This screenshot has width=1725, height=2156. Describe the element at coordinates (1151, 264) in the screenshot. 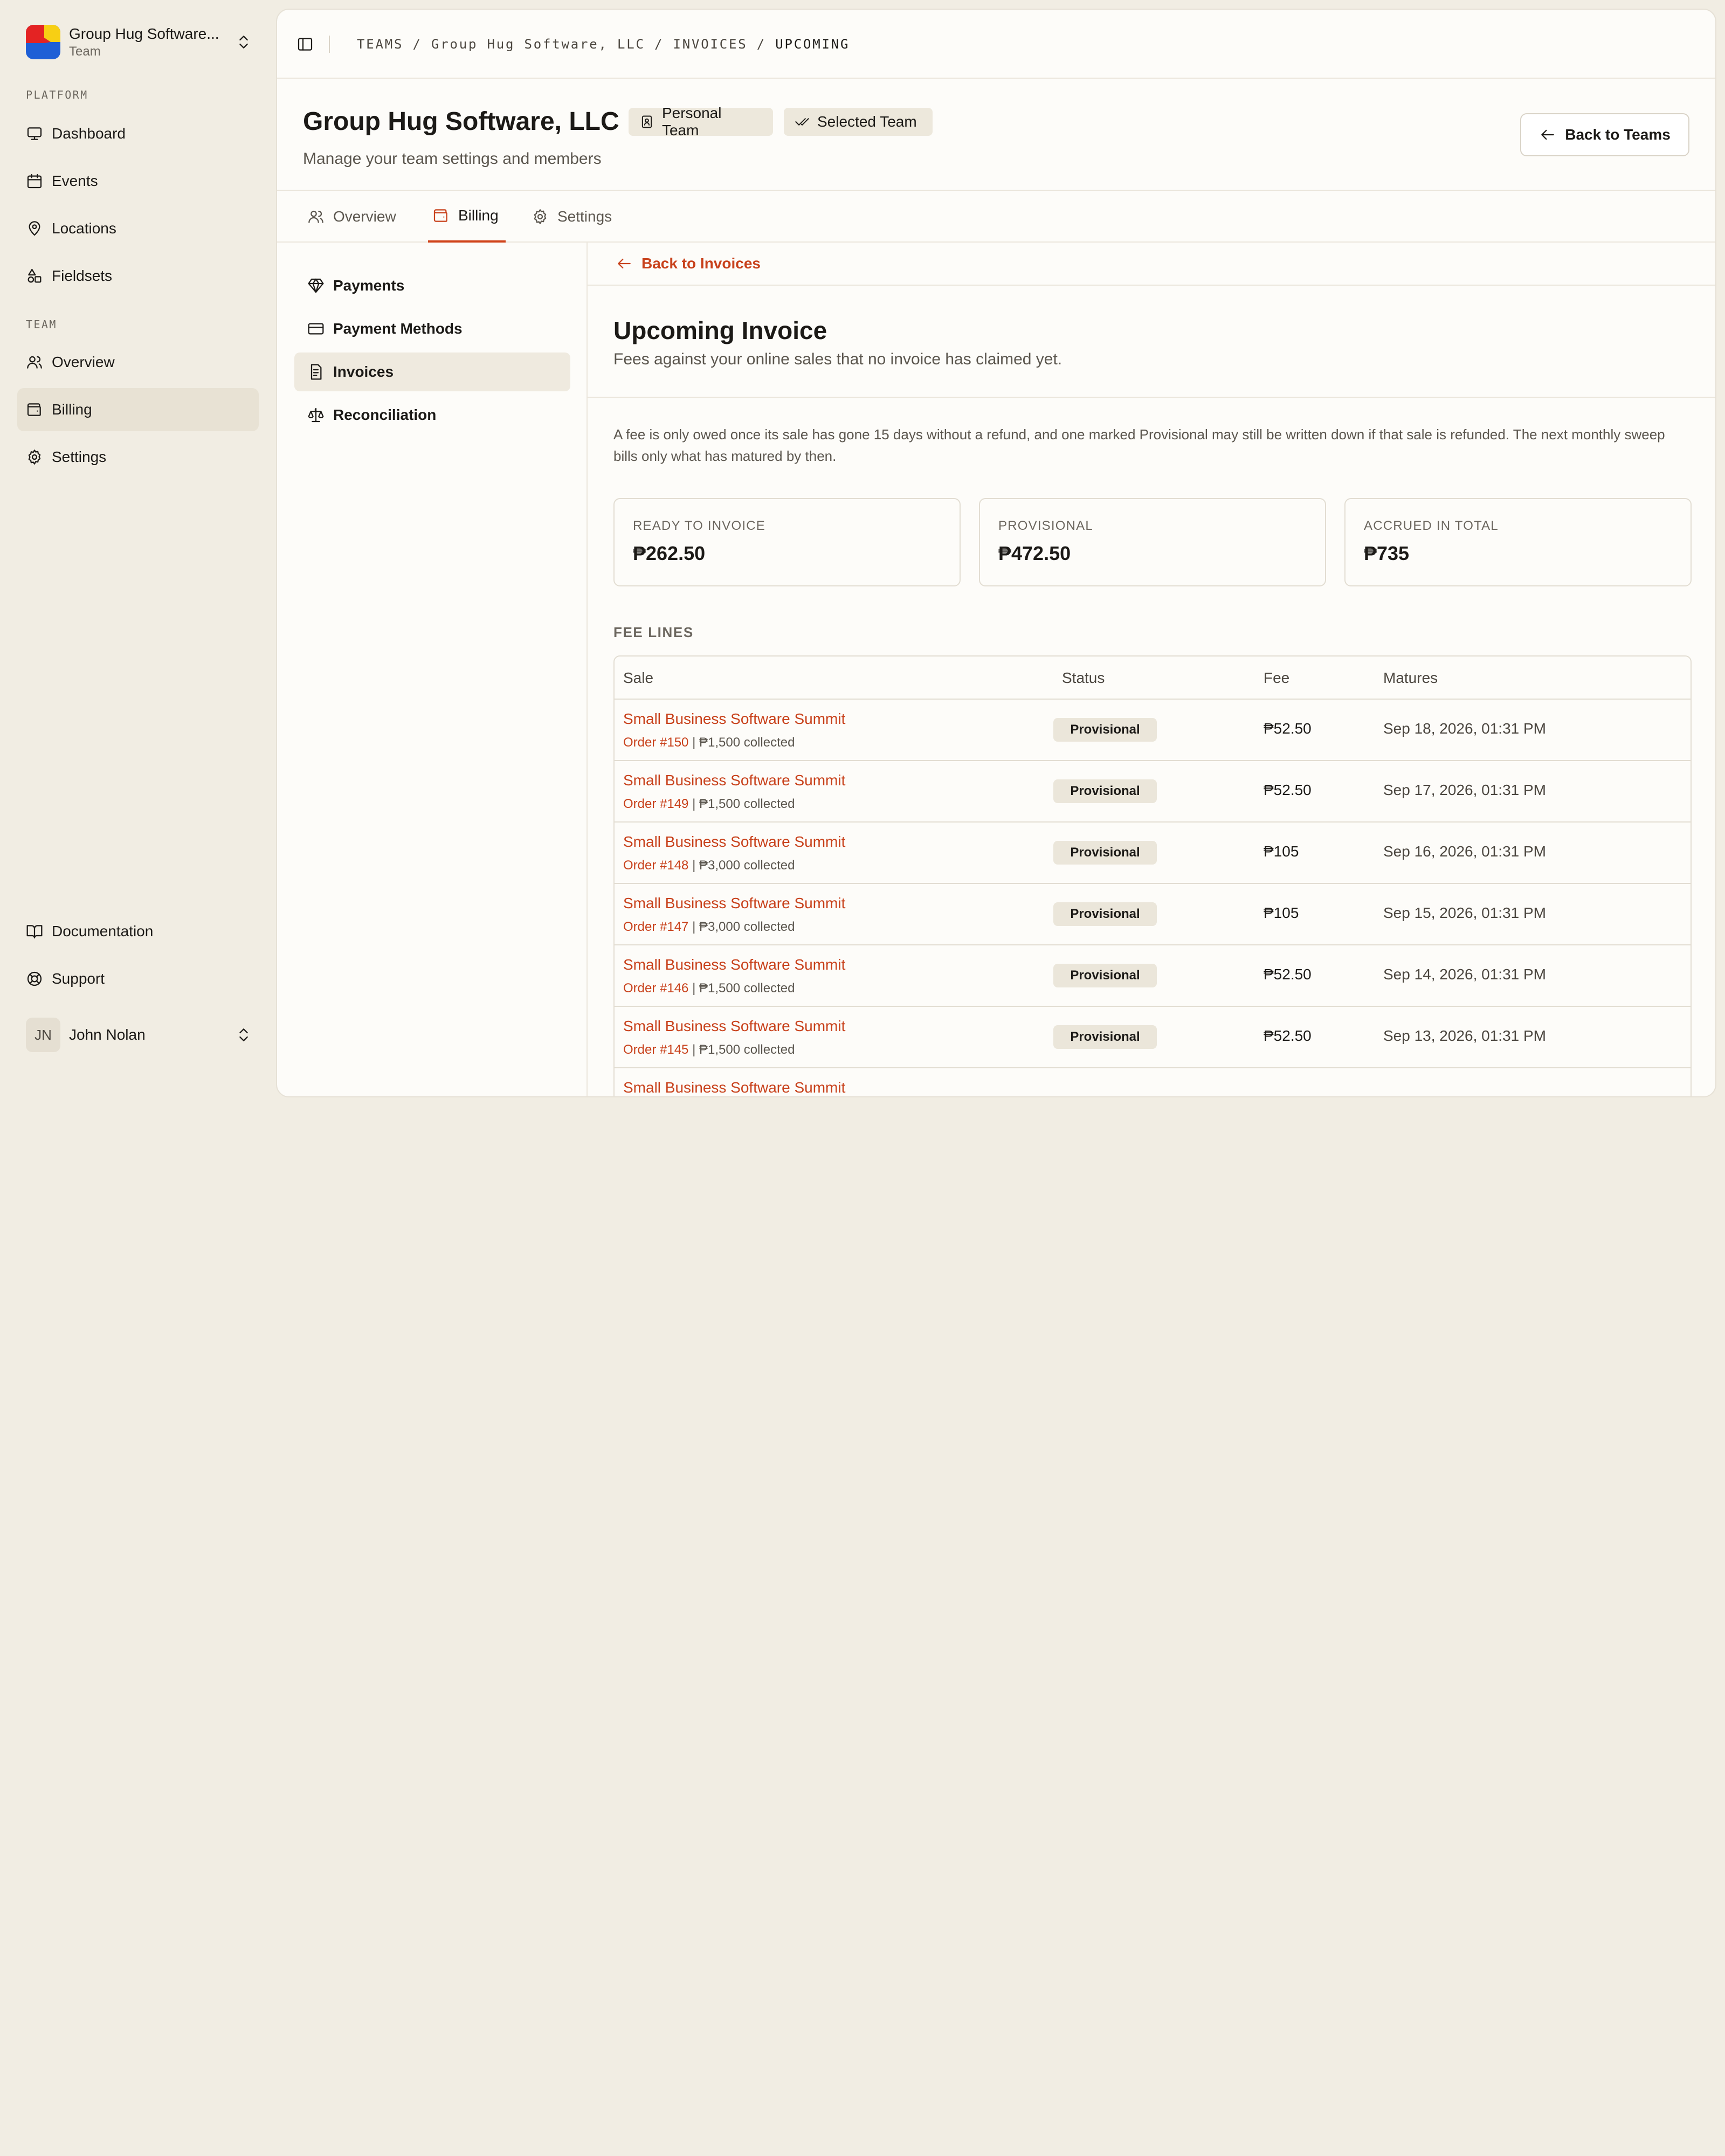

I see `back-to-invoices-link: Back to Invoices` at that location.